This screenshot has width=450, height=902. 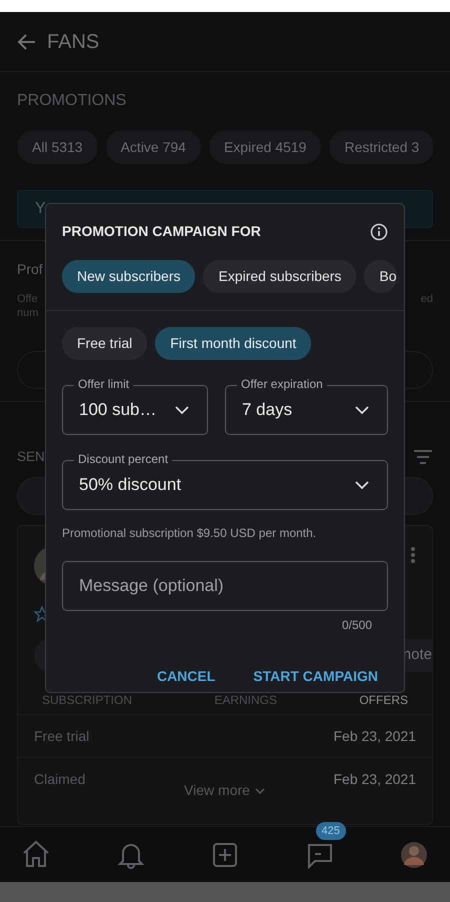 I want to click on filter-chip: Active 794, so click(x=153, y=147).